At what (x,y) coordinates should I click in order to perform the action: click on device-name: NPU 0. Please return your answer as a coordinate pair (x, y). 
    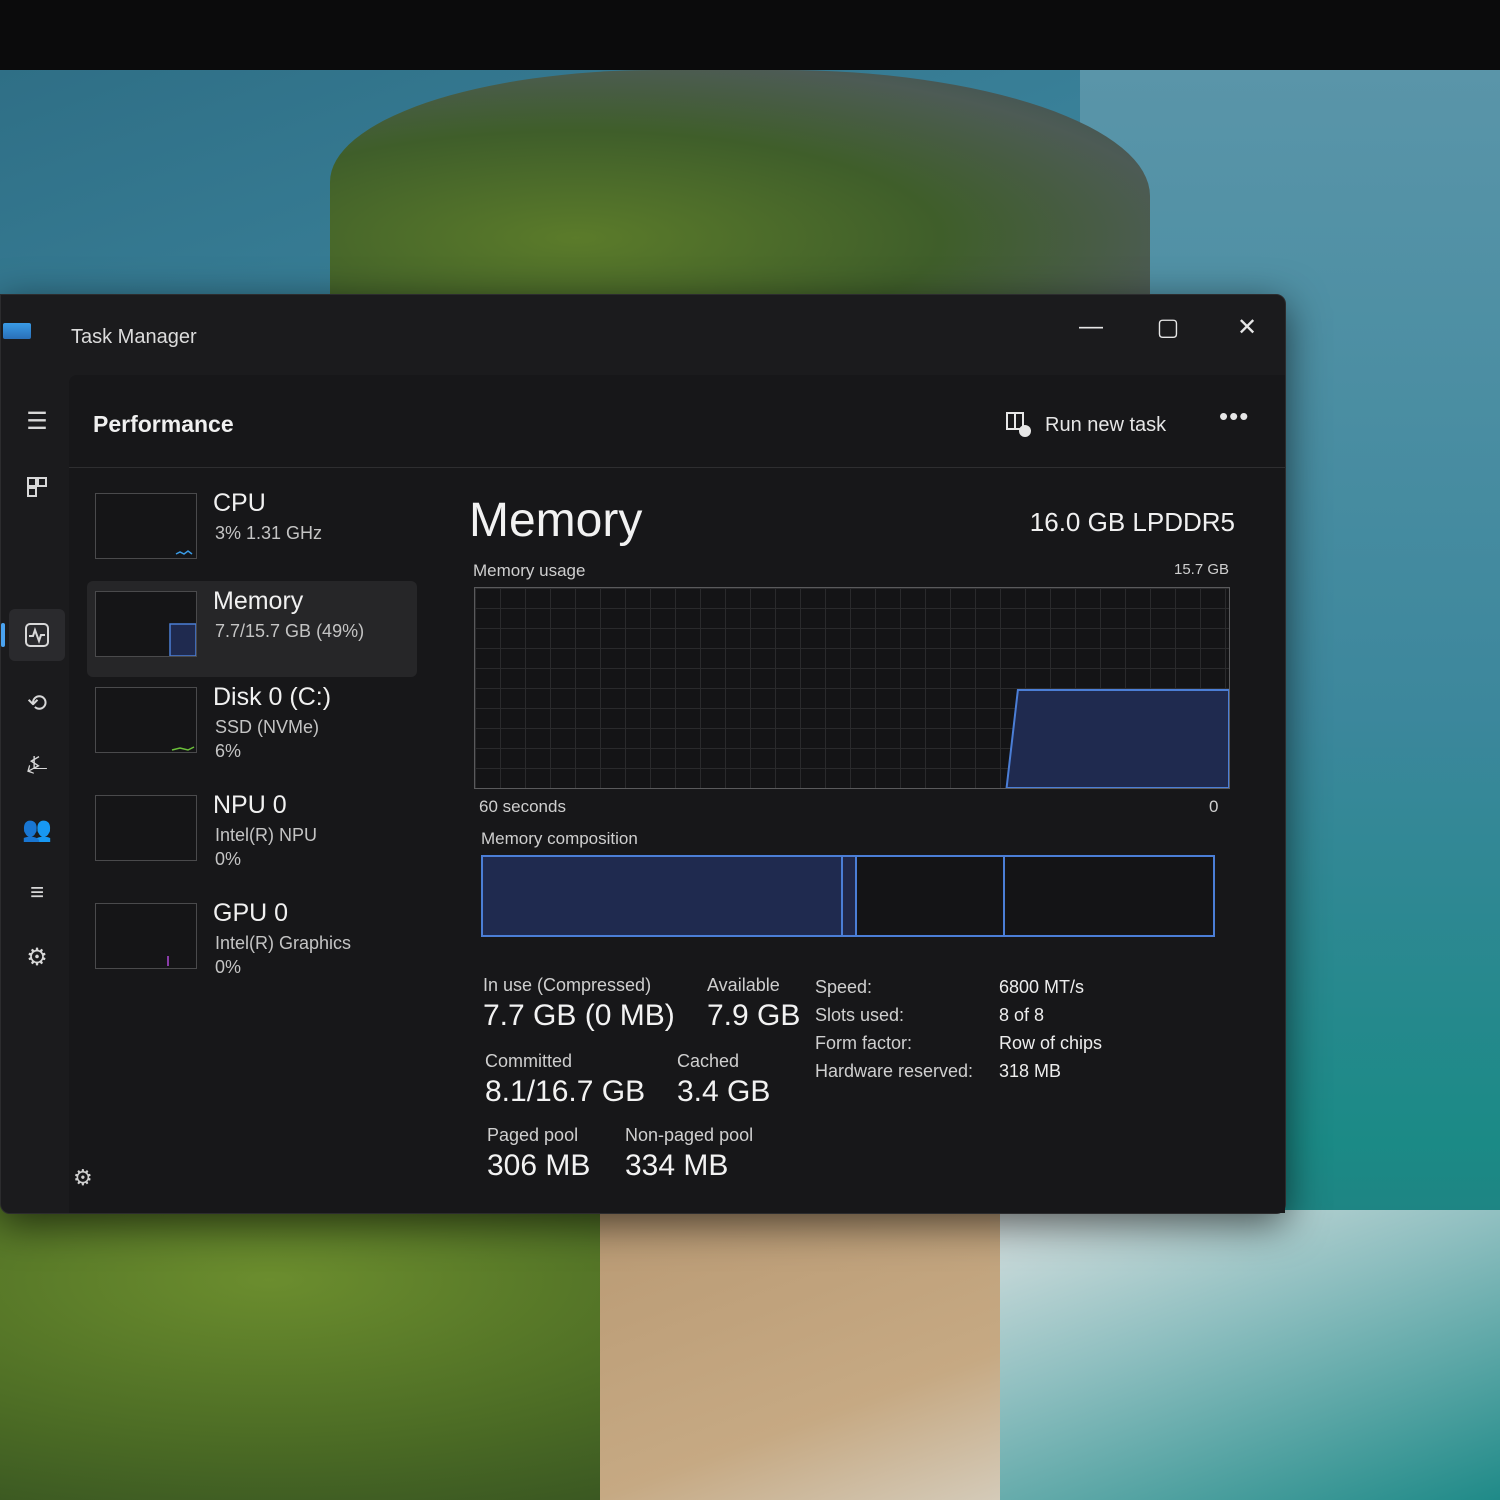
    Looking at the image, I should click on (250, 805).